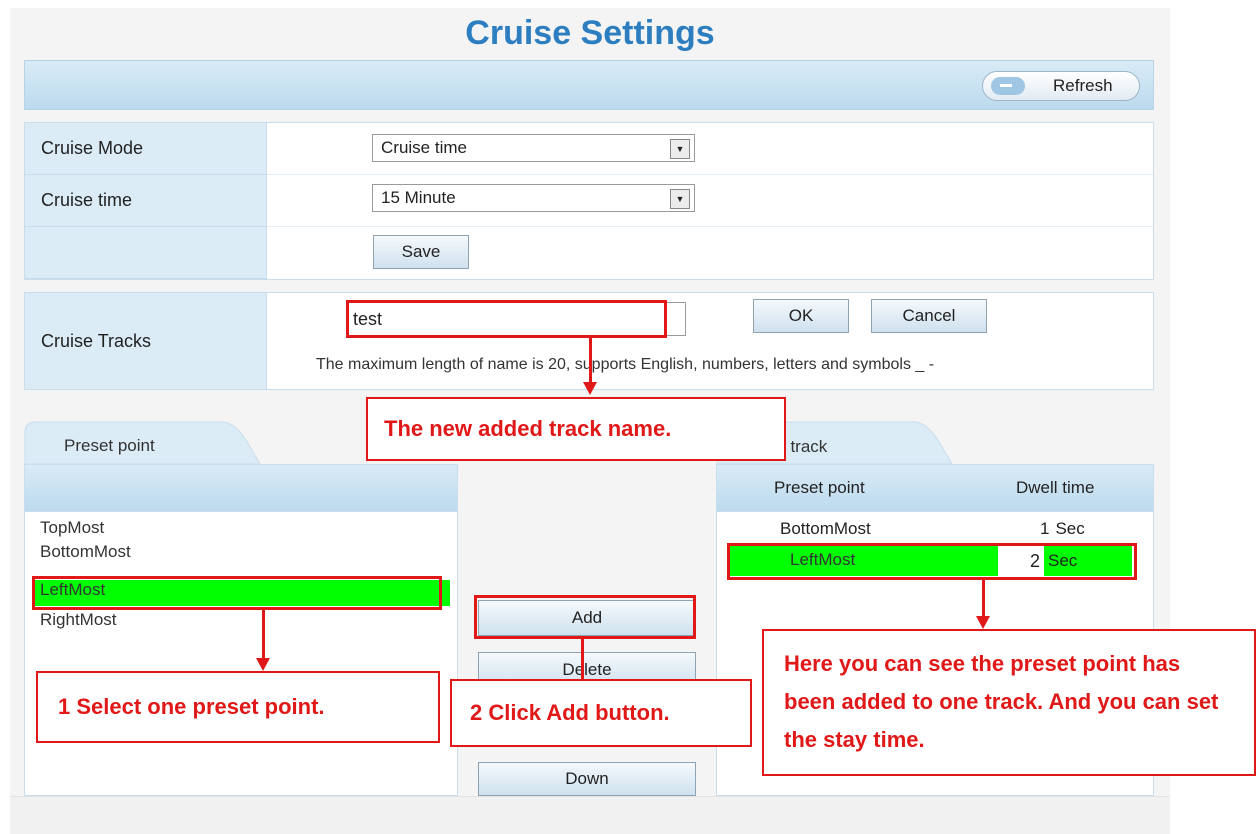 The width and height of the screenshot is (1256, 834). What do you see at coordinates (819, 487) in the screenshot?
I see `col-preset-point: Preset point` at bounding box center [819, 487].